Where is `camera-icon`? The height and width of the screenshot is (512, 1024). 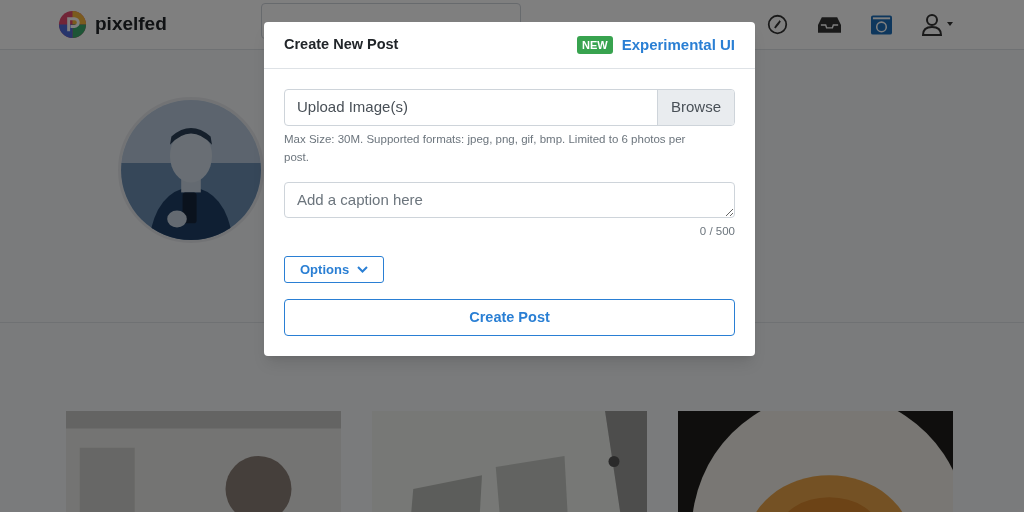
camera-icon is located at coordinates (881, 24).